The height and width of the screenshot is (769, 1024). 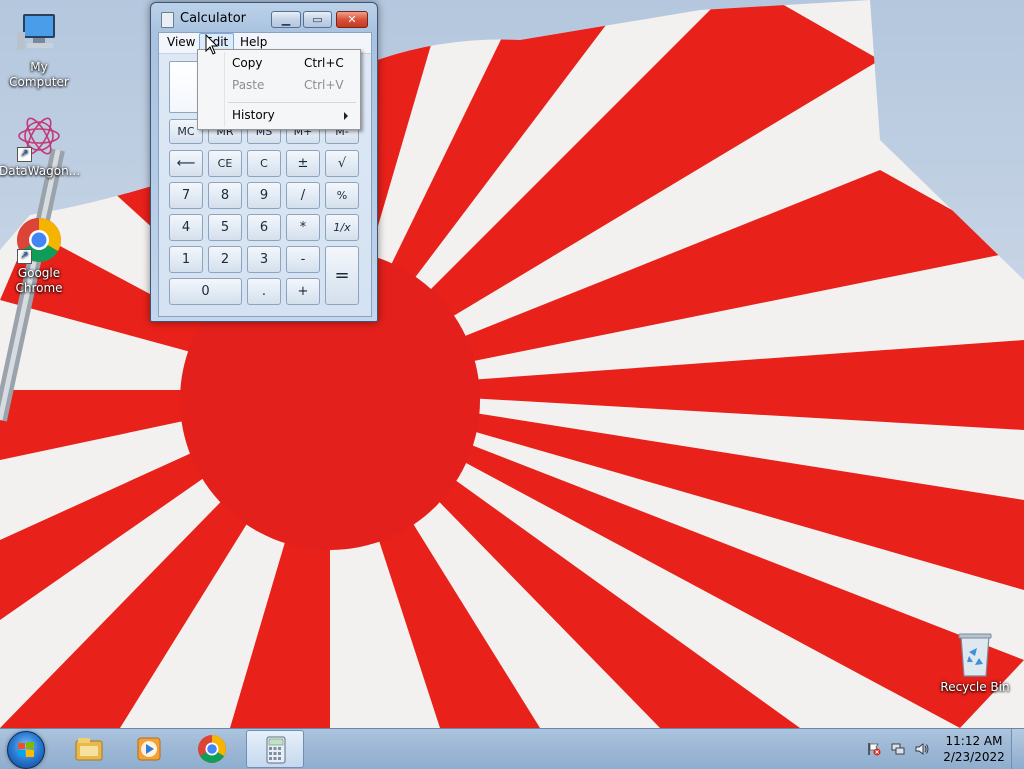 I want to click on taskbar-calculator, so click(x=275, y=749).